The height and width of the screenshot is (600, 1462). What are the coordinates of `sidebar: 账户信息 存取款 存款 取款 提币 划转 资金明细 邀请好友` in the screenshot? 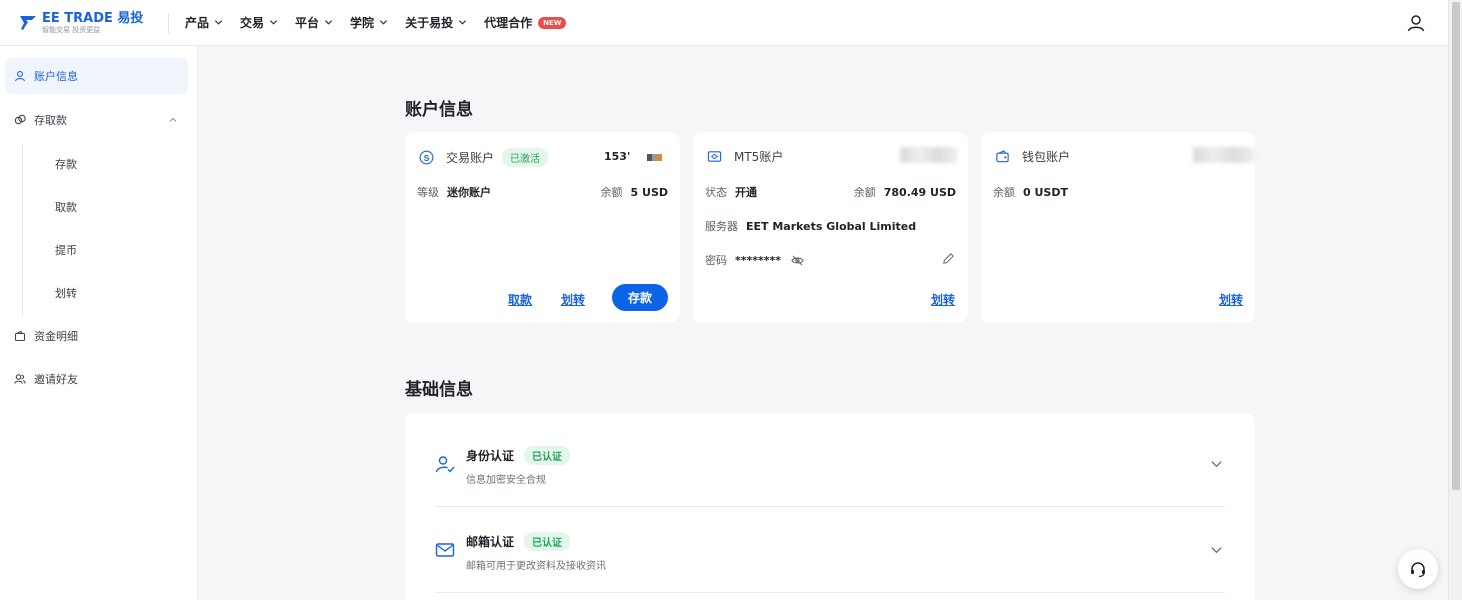 It's located at (99, 323).